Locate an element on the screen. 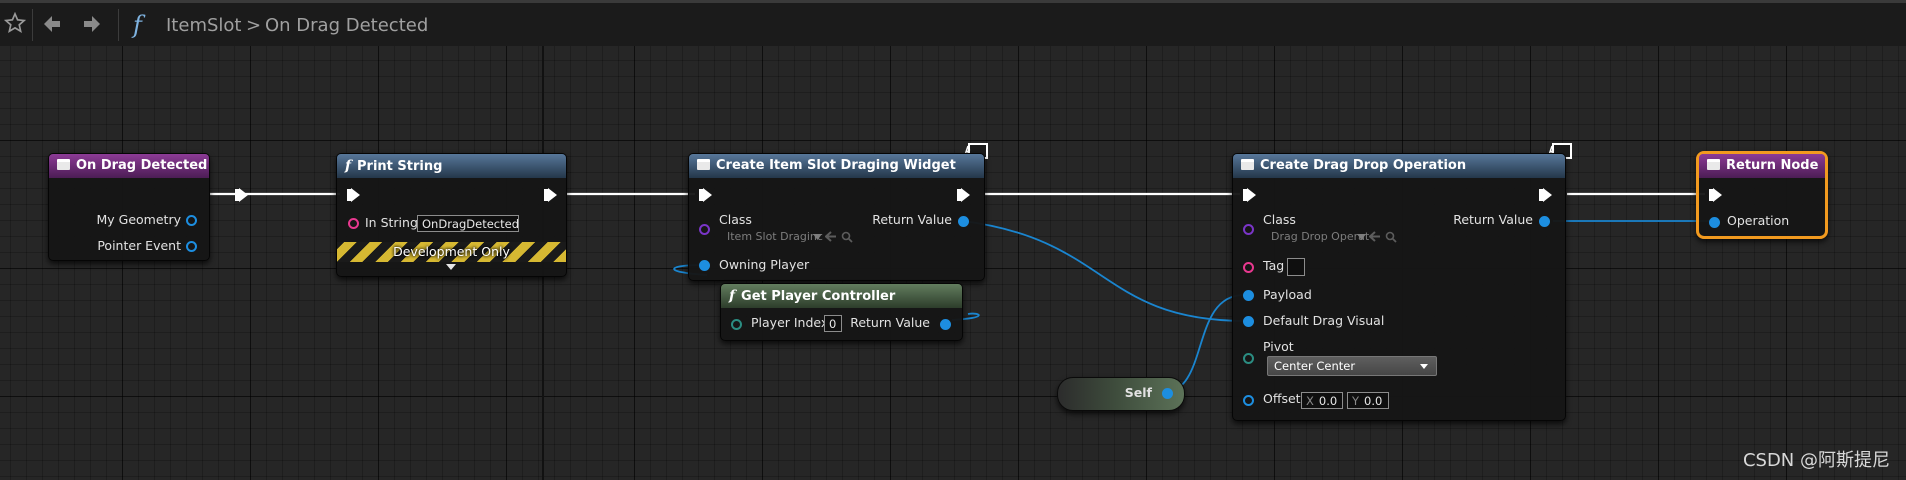 Image resolution: width=1906 pixels, height=480 pixels. pivot-dropdown: Center Center is located at coordinates (1352, 366).